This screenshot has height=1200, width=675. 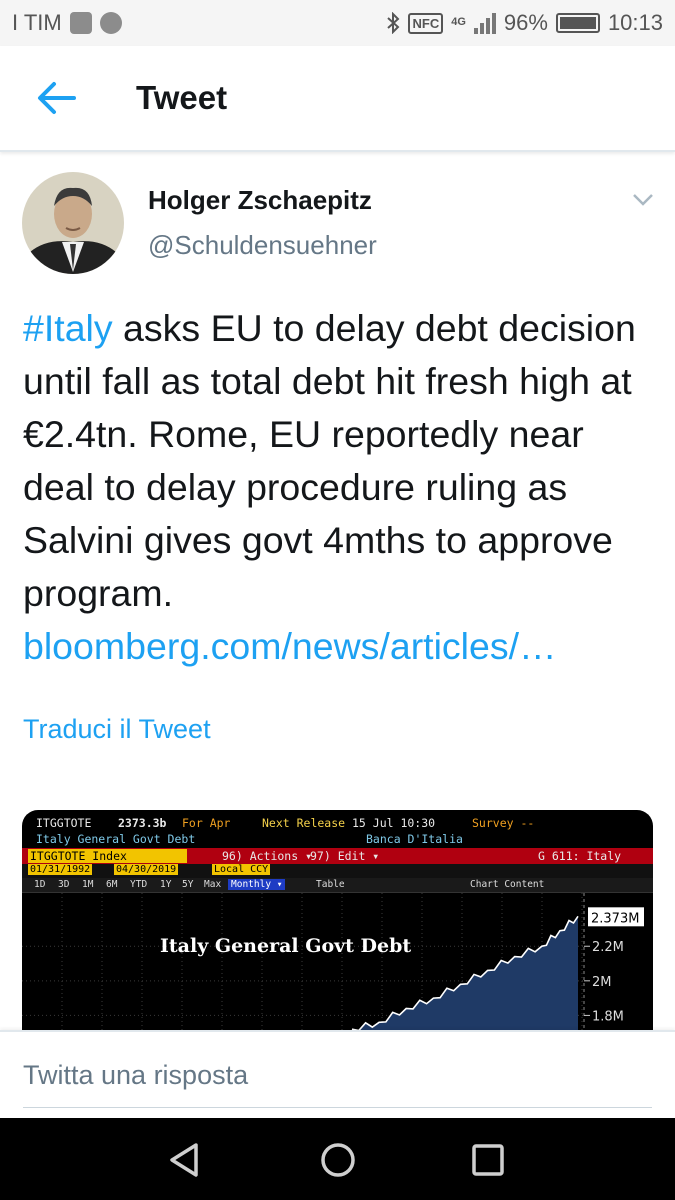 What do you see at coordinates (80, 23) in the screenshot?
I see `gallery-notification-icon` at bounding box center [80, 23].